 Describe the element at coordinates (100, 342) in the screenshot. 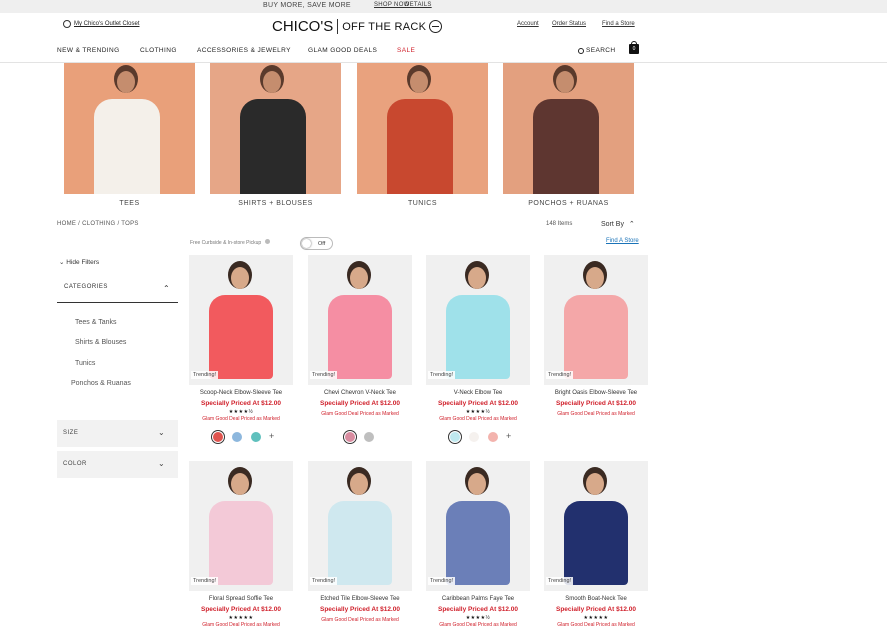

I see `filter-link-shirts-blouses: Shirts & Blouses` at that location.